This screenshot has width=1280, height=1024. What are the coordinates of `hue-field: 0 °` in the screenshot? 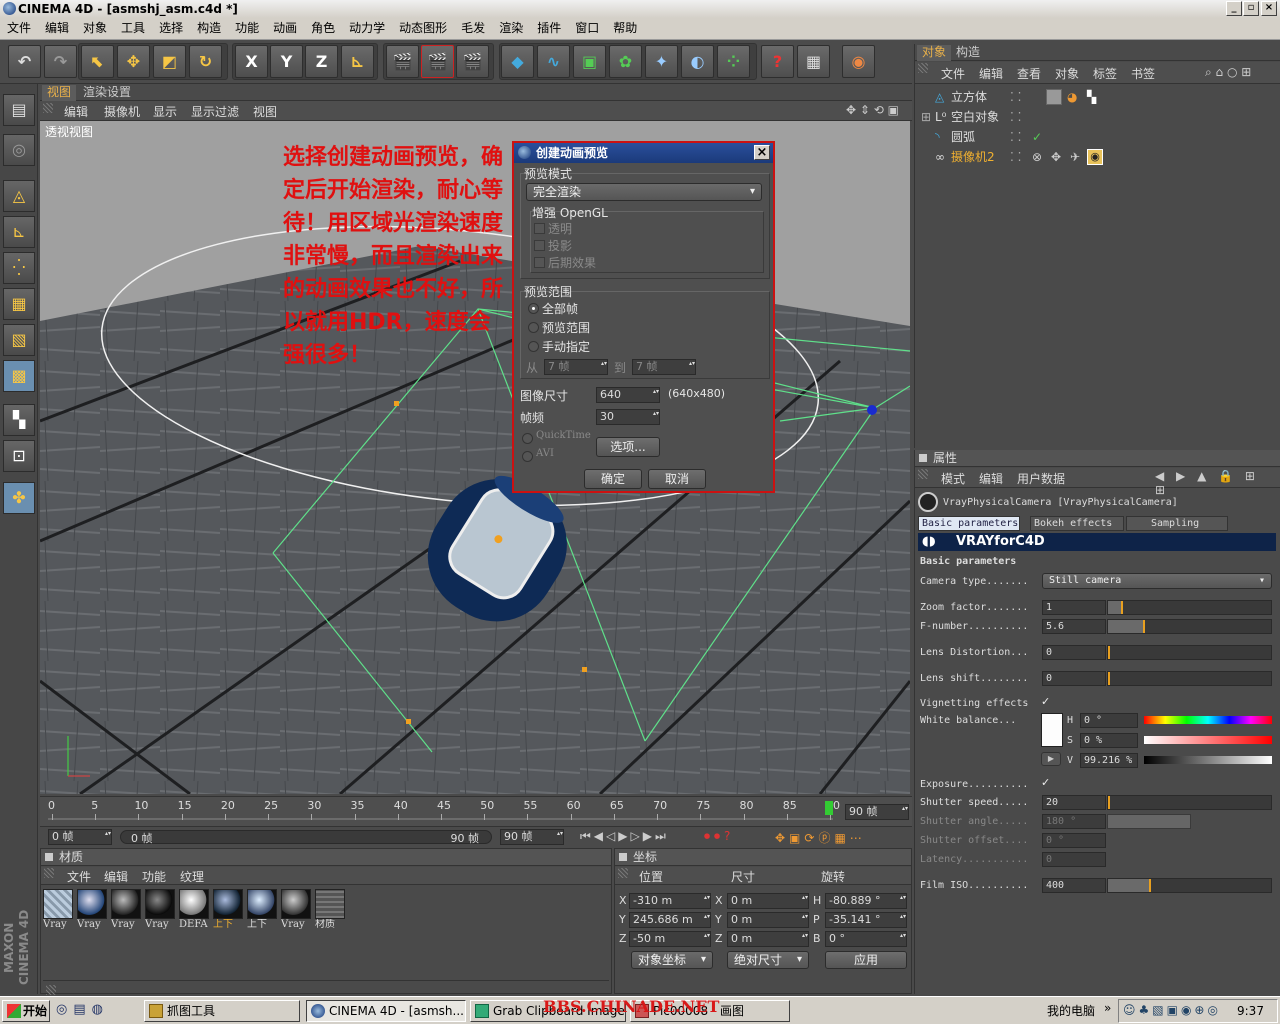 It's located at (1109, 720).